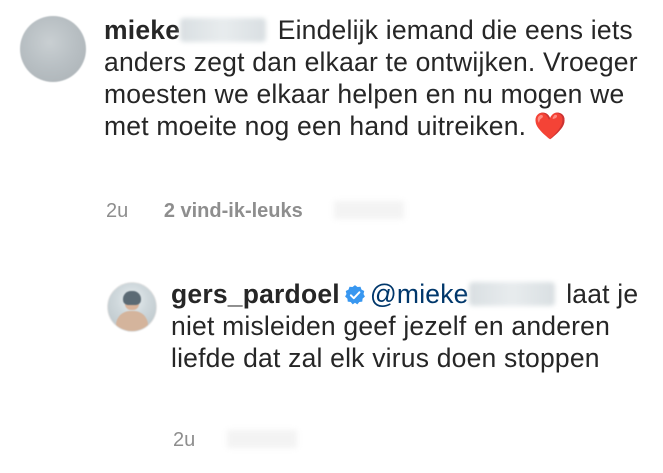 This screenshot has height=473, width=663. What do you see at coordinates (223, 30) in the screenshot?
I see `blurred-username-part` at bounding box center [223, 30].